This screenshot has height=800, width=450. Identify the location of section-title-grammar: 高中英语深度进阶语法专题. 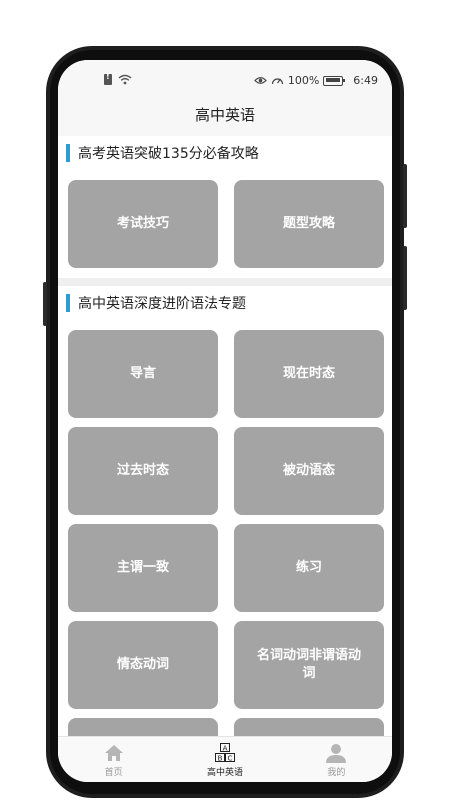
(156, 303).